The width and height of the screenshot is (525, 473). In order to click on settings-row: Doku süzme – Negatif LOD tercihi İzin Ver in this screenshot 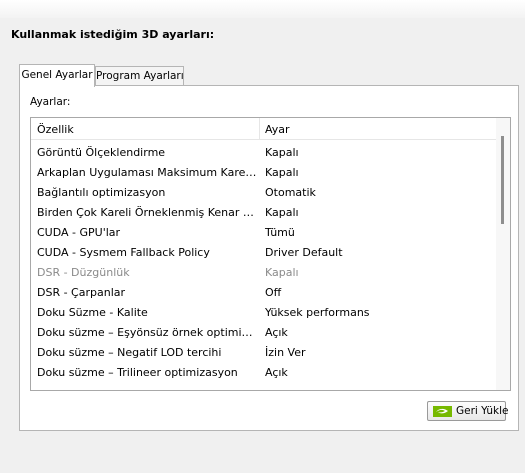, I will do `click(264, 352)`.